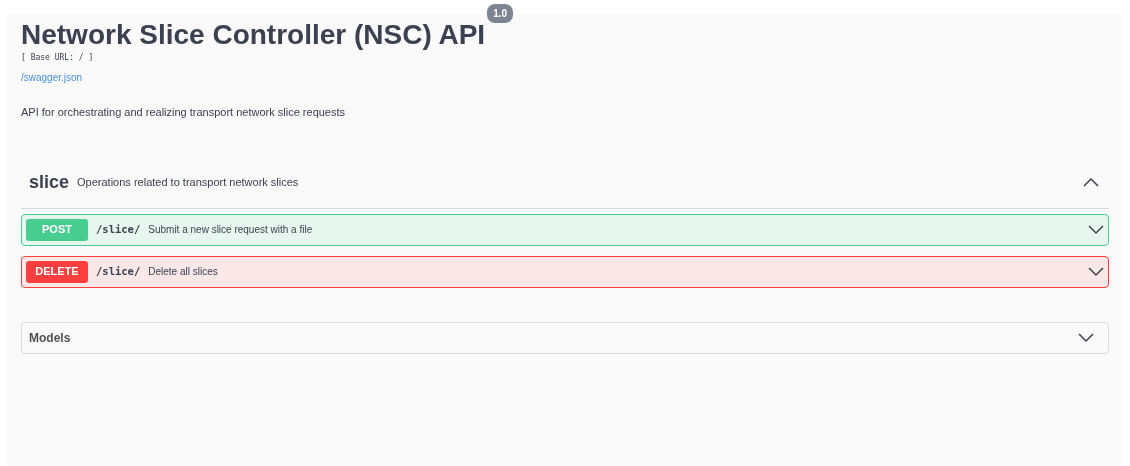  Describe the element at coordinates (565, 271) in the screenshot. I see `operation-row: DELETE /slice/ Delete all slices` at that location.